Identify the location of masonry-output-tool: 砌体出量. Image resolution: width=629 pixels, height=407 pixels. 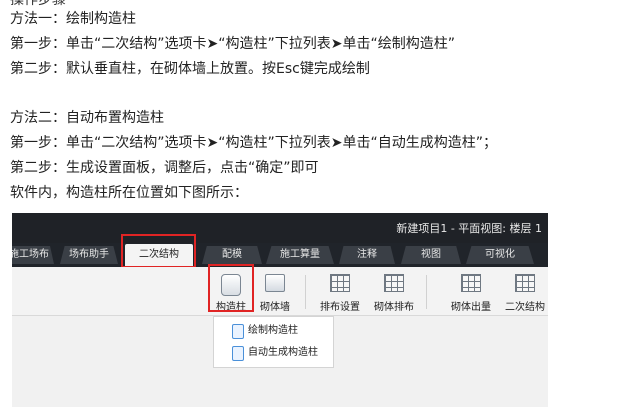
(471, 291).